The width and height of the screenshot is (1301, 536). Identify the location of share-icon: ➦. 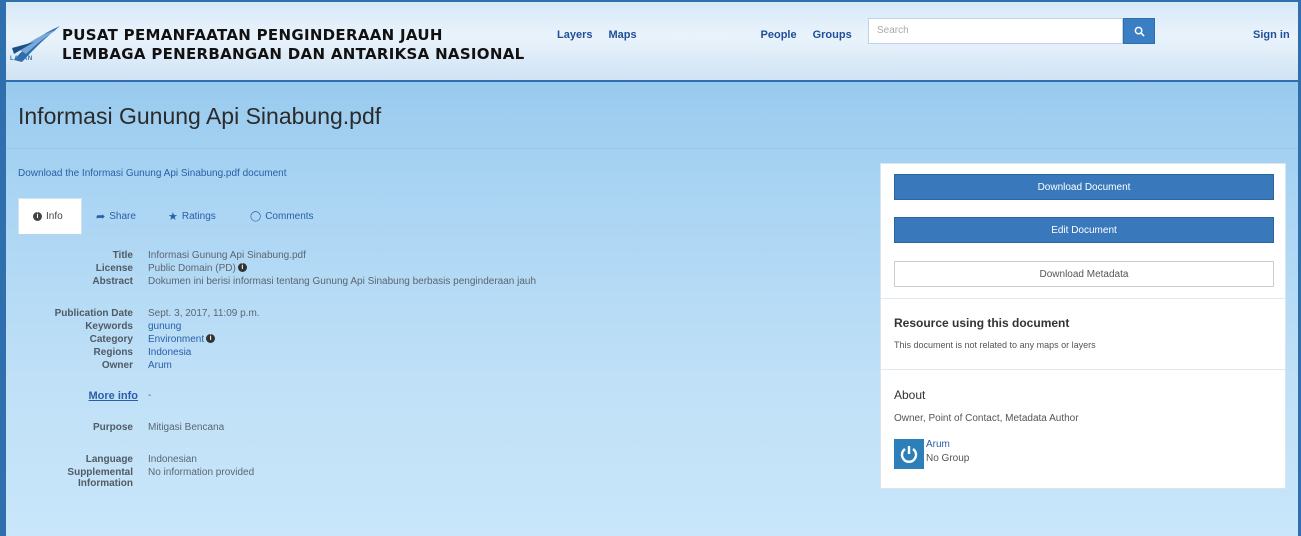
(101, 216).